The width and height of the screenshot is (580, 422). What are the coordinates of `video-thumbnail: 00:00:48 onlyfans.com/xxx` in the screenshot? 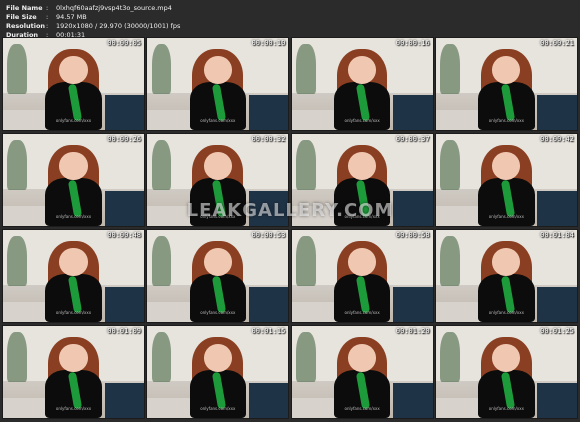 It's located at (73, 276).